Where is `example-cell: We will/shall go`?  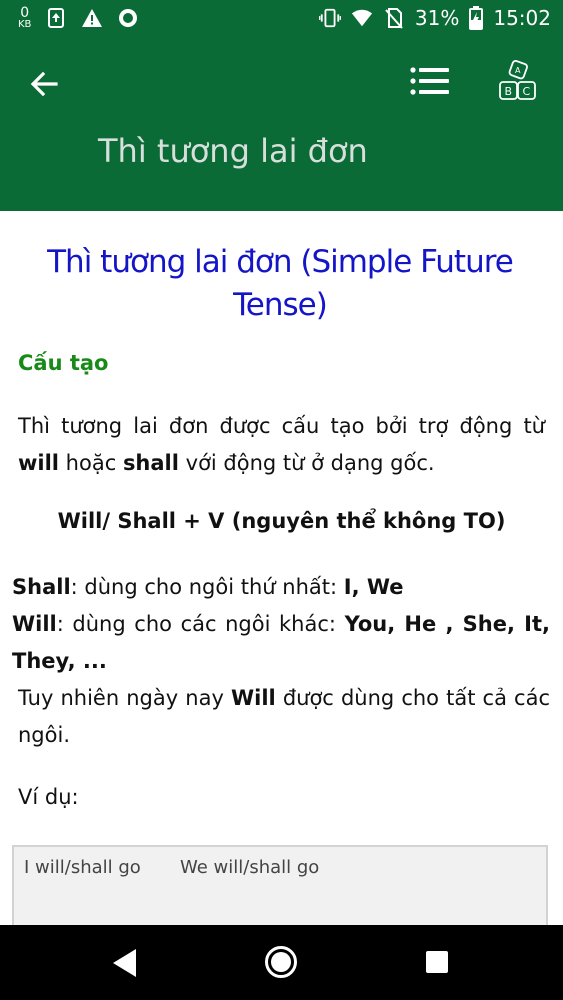
example-cell: We will/shall go is located at coordinates (250, 867).